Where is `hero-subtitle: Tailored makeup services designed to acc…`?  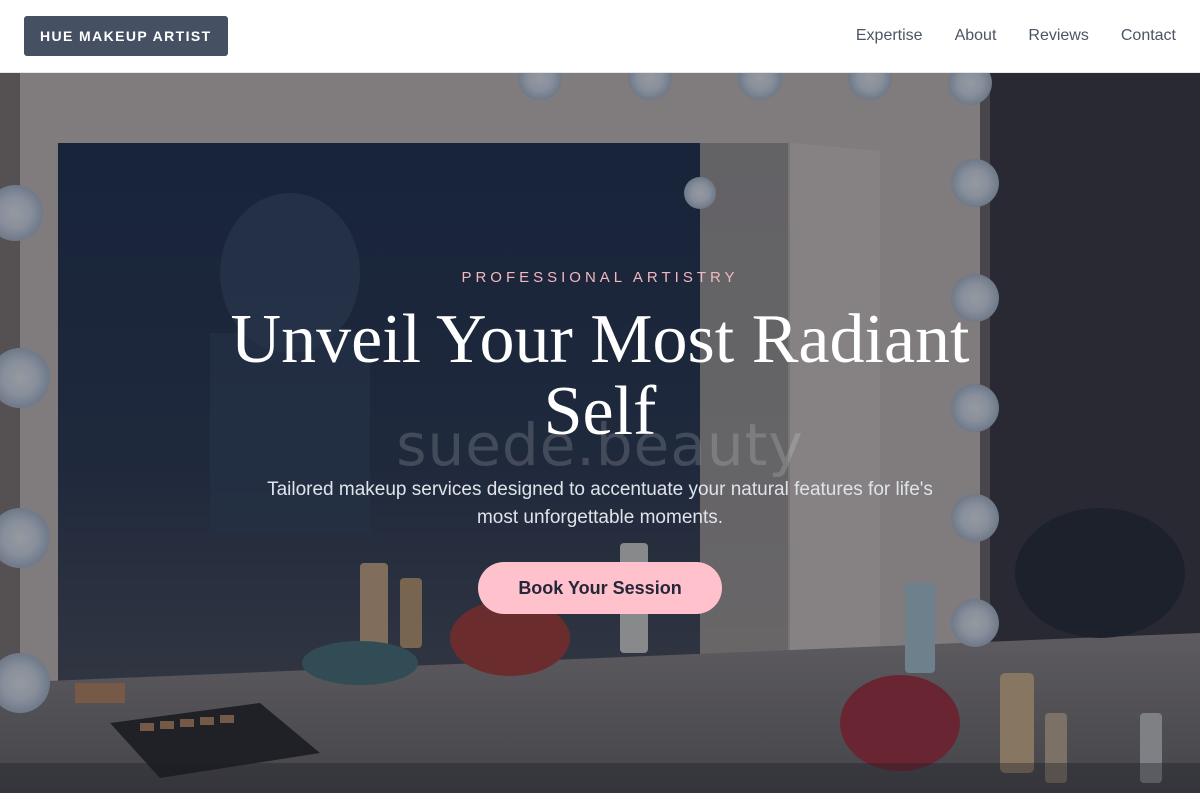 hero-subtitle: Tailored makeup services designed to acc… is located at coordinates (600, 503).